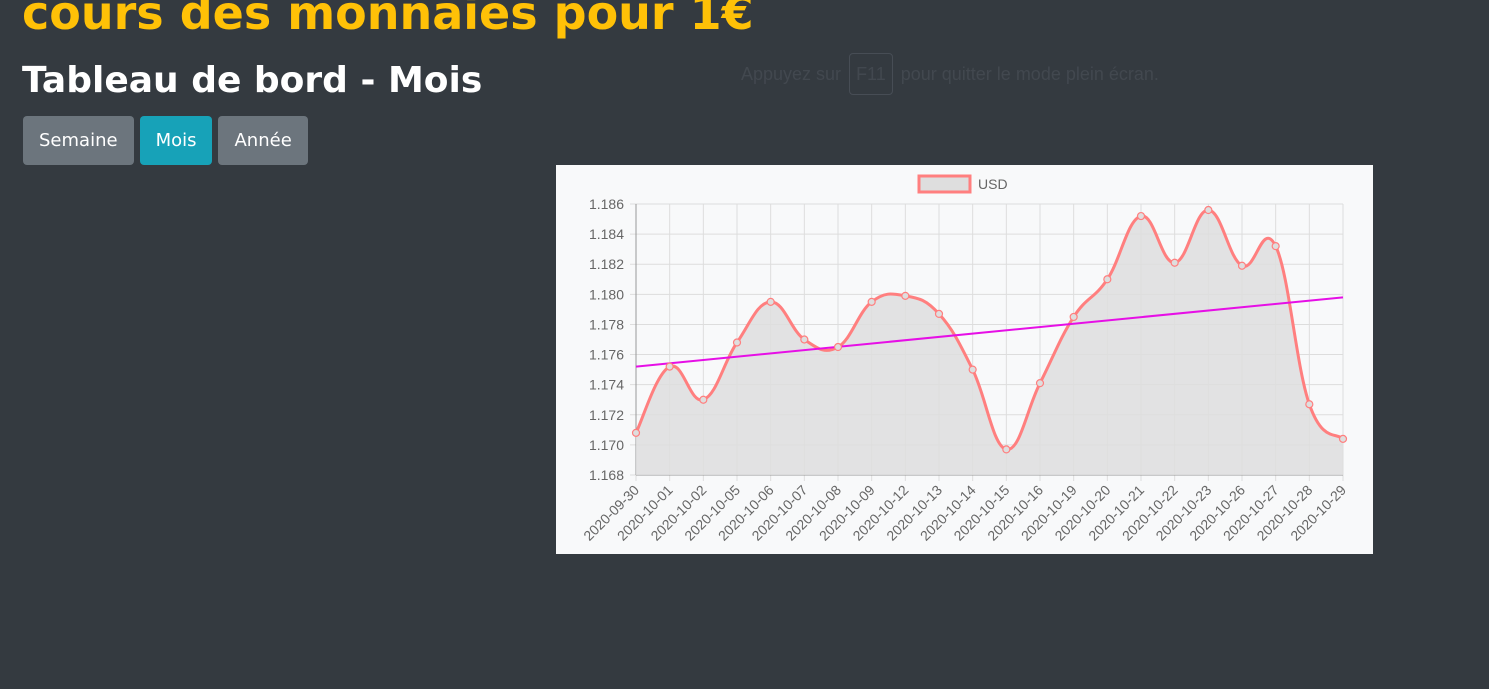 The width and height of the screenshot is (1489, 689). I want to click on week-button: Semaine, so click(78, 140).